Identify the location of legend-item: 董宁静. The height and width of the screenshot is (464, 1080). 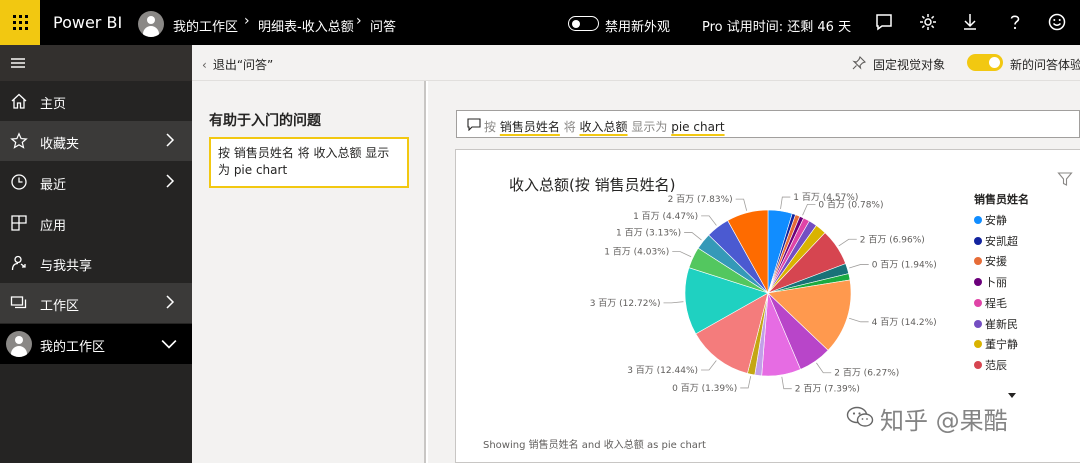
(996, 344).